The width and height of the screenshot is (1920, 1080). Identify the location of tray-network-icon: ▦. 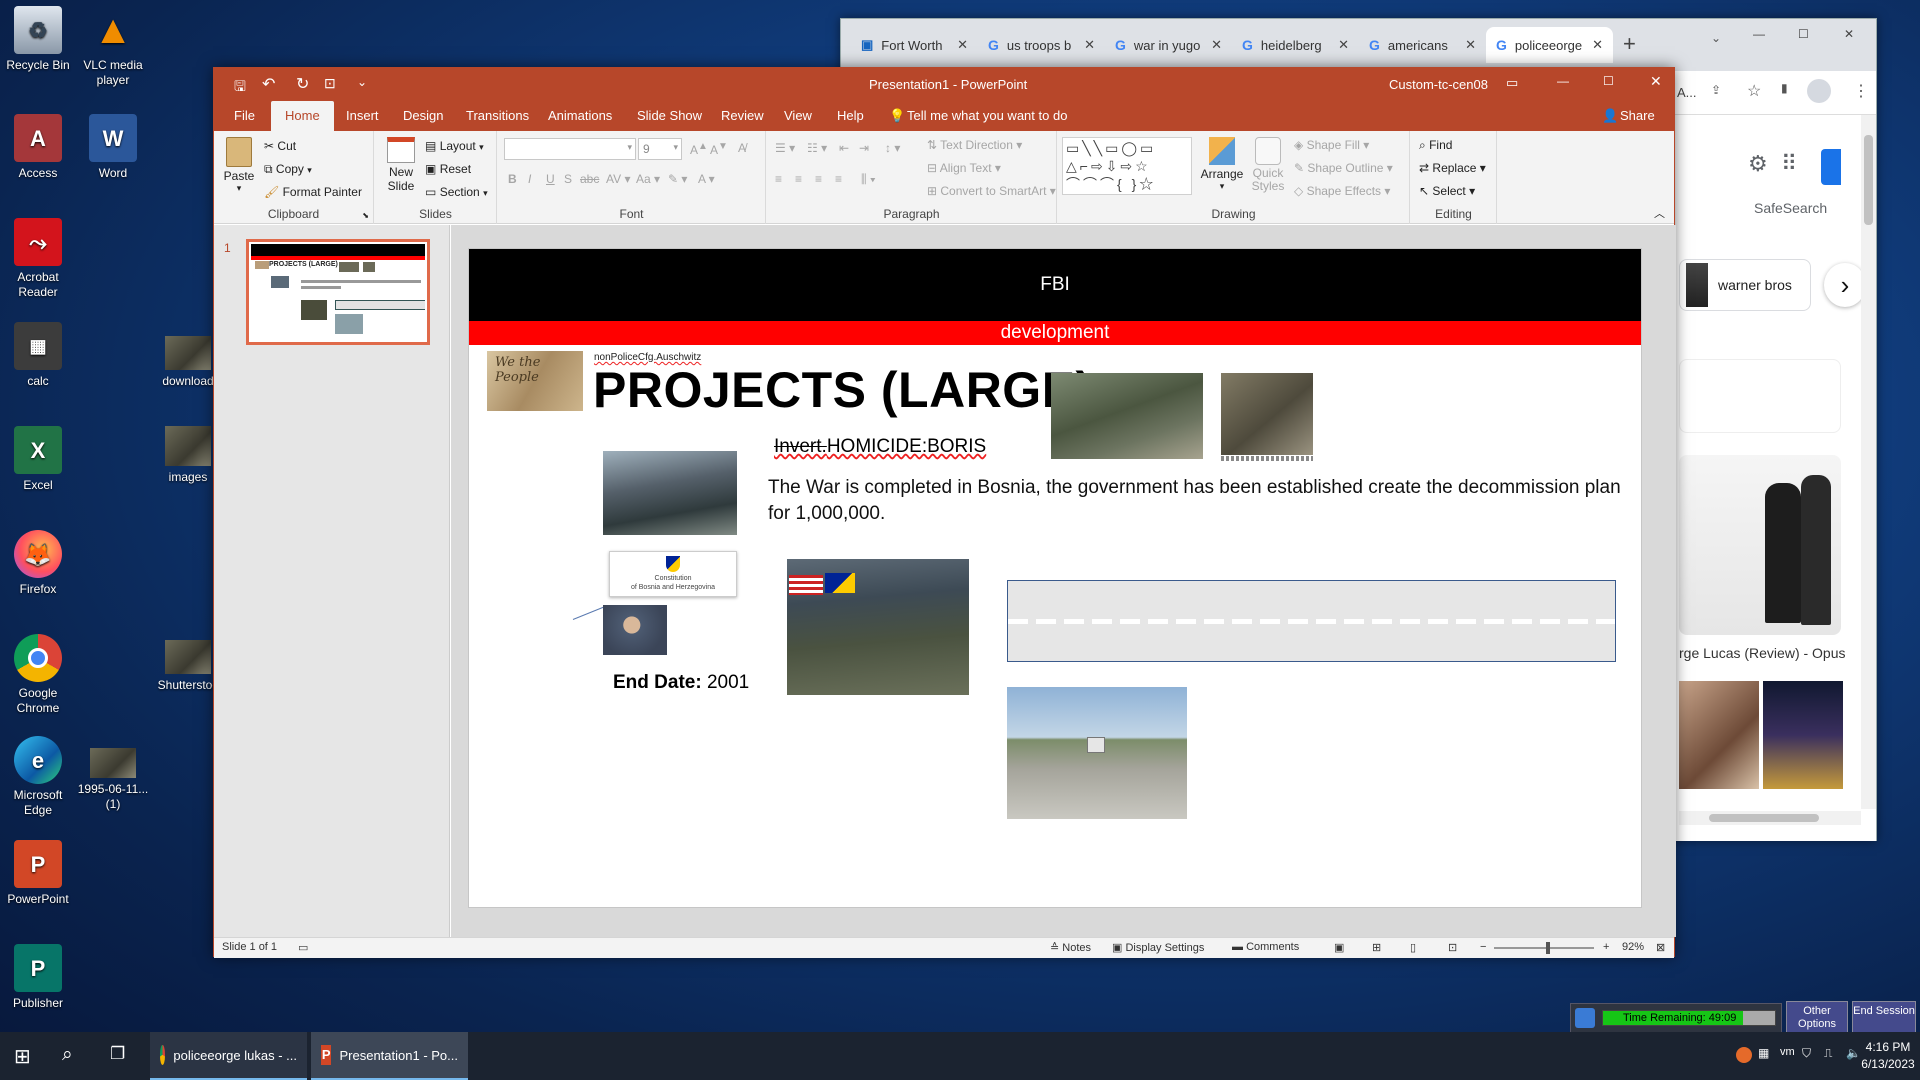
(1763, 1053).